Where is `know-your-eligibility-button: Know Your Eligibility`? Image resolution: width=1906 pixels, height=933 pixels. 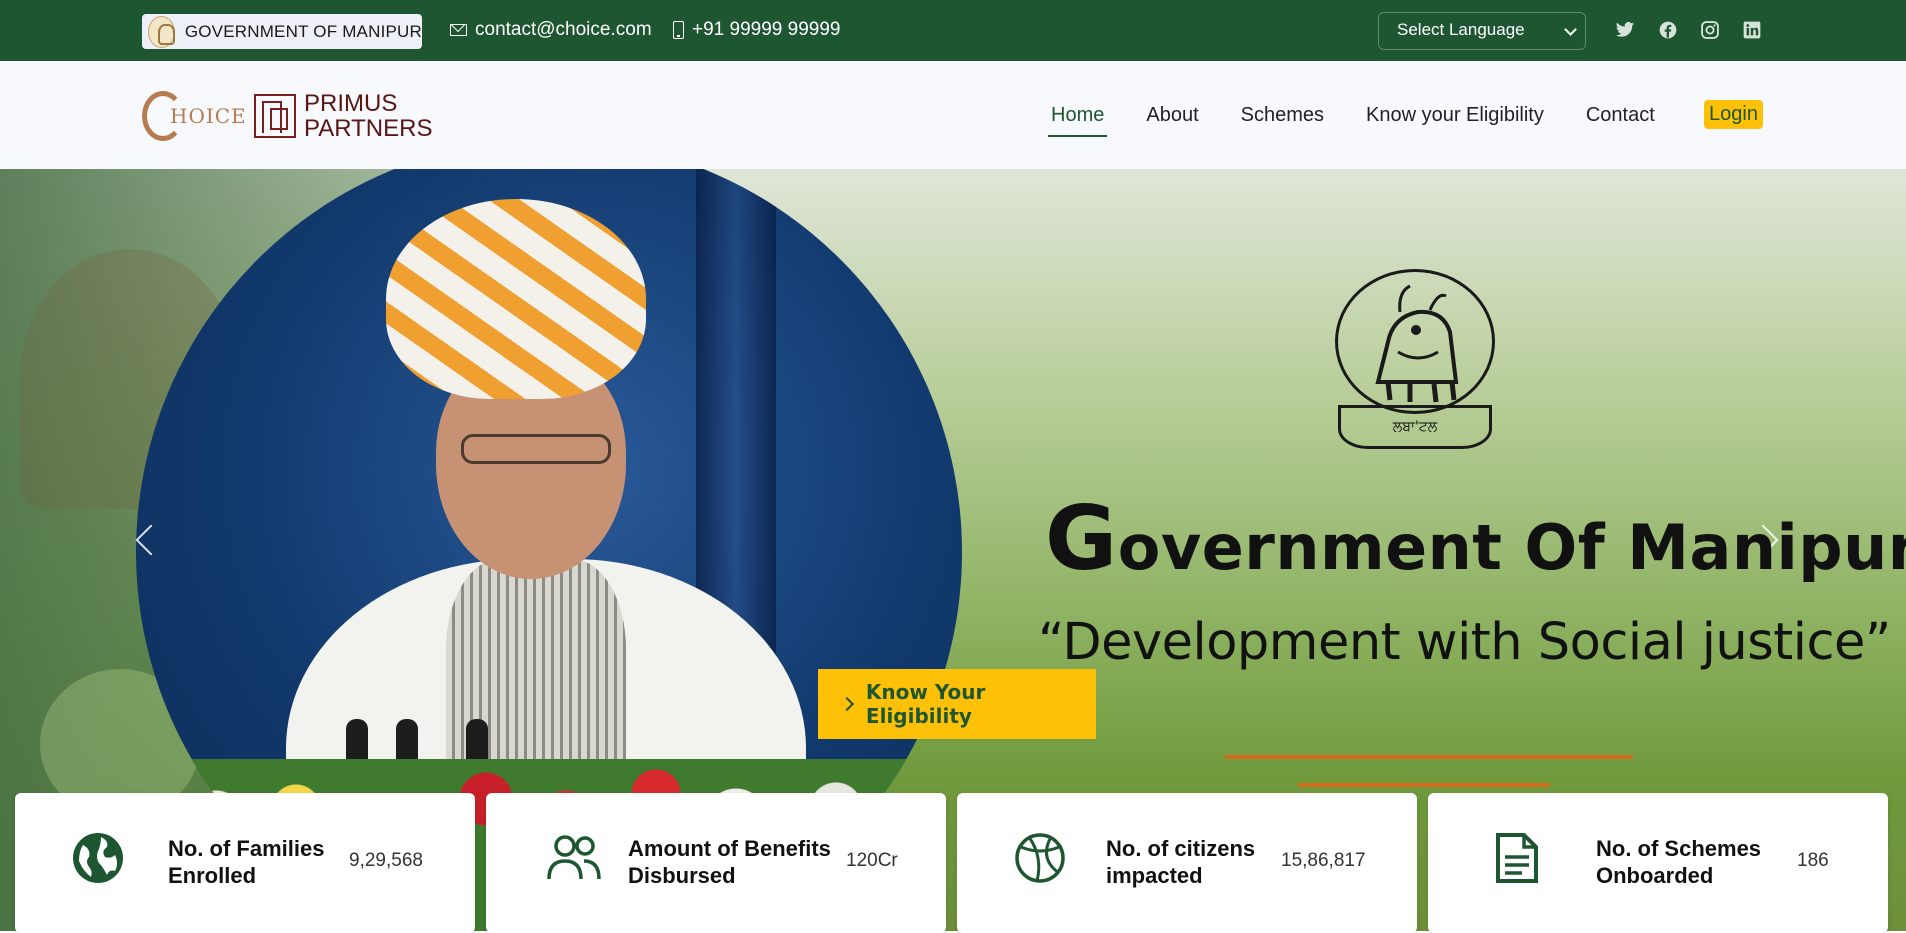
know-your-eligibility-button: Know Your Eligibility is located at coordinates (957, 704).